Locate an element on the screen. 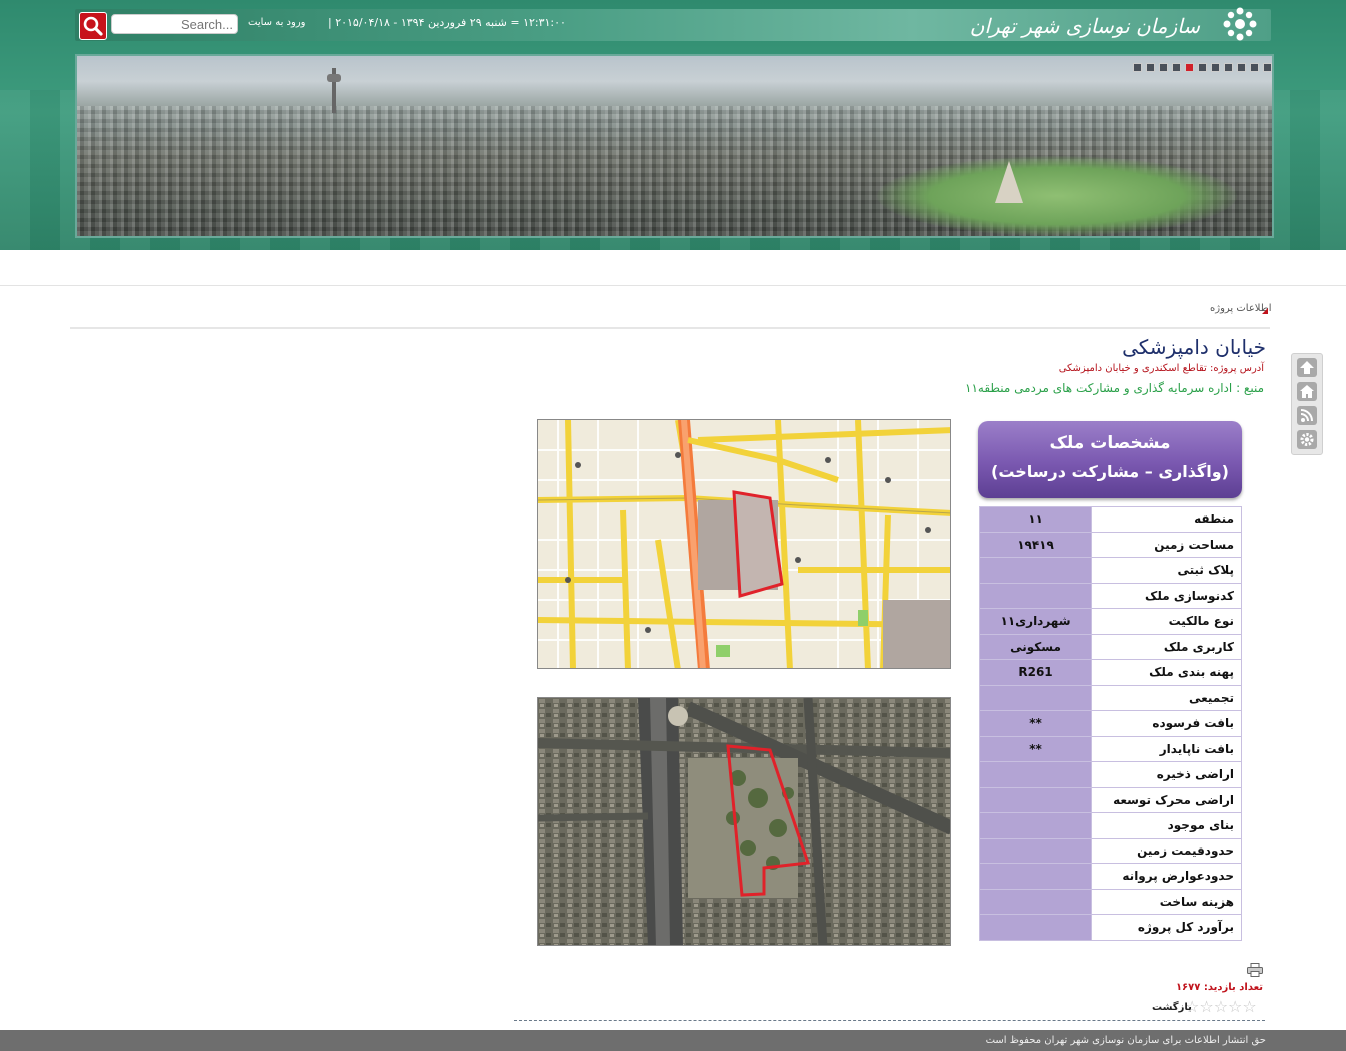 The width and height of the screenshot is (1346, 1051). site-logo: سازمان نوسازی شهر تهران is located at coordinates (1115, 24).